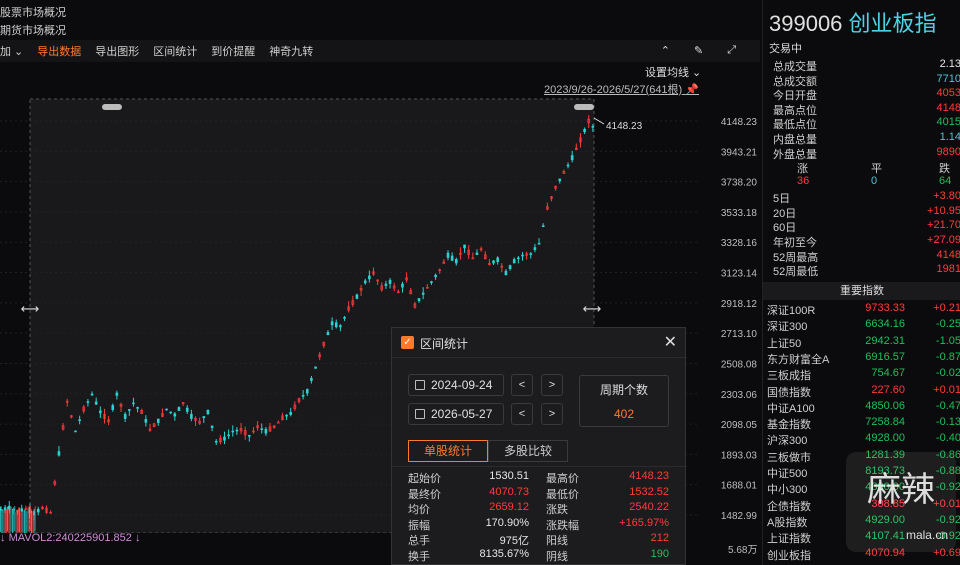  Describe the element at coordinates (803, 181) in the screenshot. I see `updown-count: 36` at that location.